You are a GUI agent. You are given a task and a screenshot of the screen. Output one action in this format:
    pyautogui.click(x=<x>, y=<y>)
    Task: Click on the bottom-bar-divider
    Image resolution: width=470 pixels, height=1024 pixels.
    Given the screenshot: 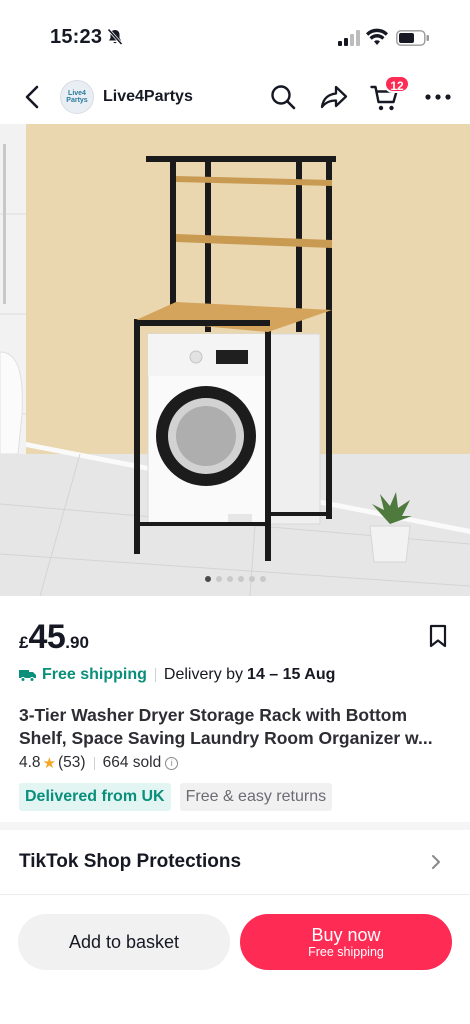 What is the action you would take?
    pyautogui.click(x=235, y=894)
    